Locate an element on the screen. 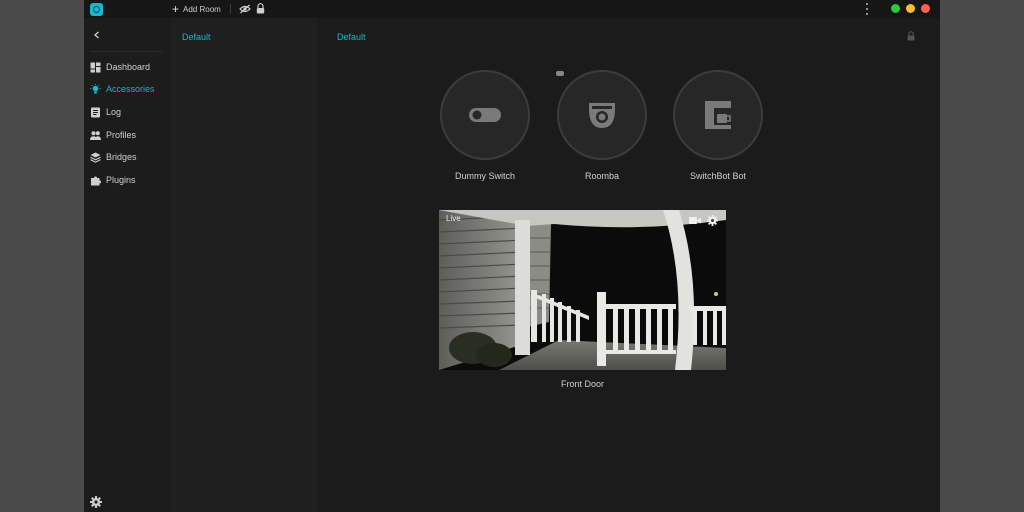  sidebar-item-label: Plugins is located at coordinates (121, 180).